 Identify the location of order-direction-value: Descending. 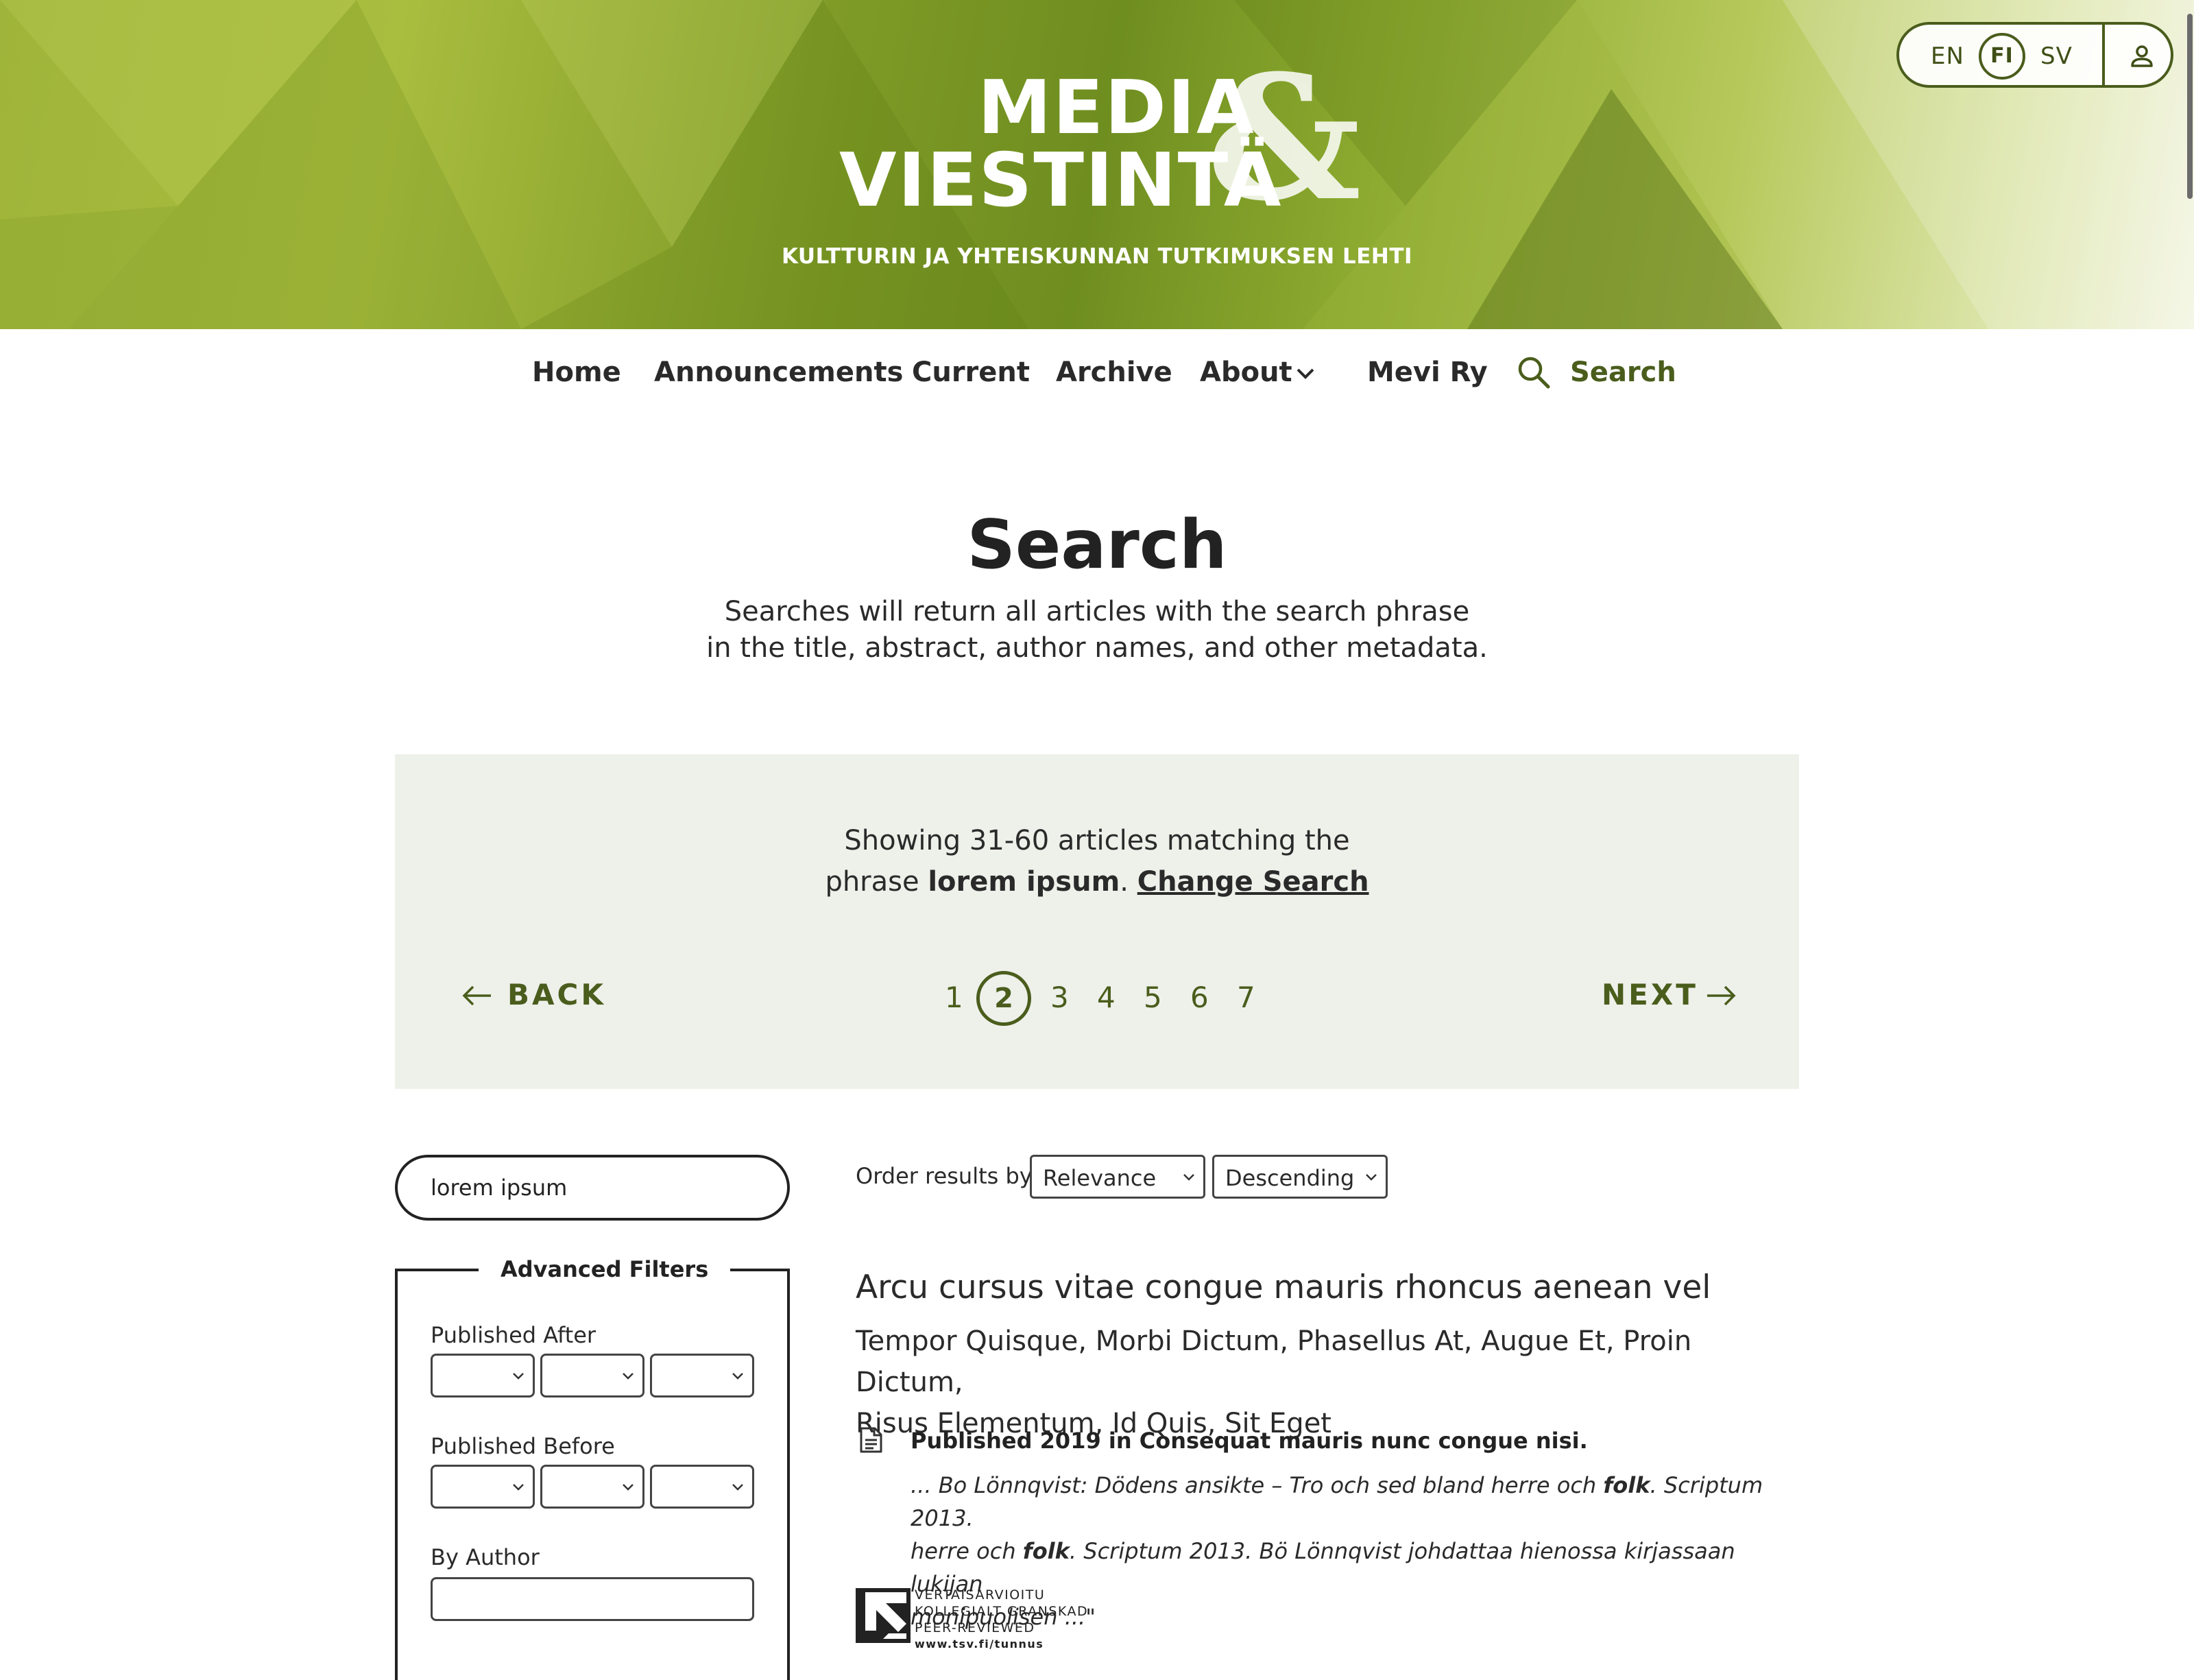
(1290, 1178).